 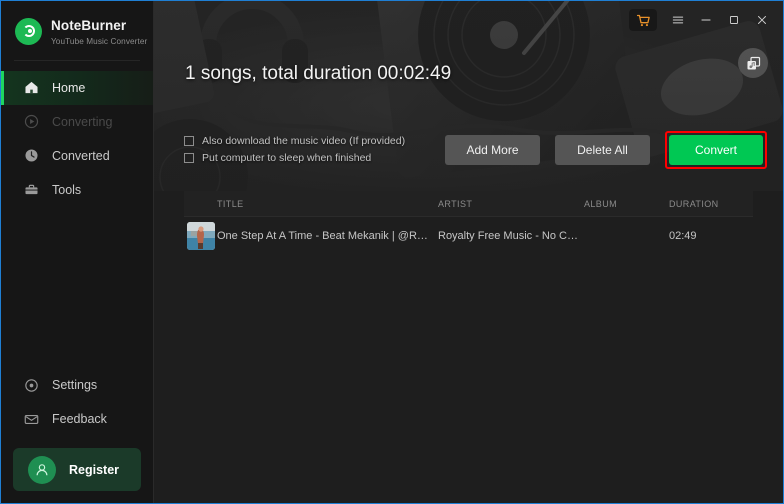 I want to click on user-avatar-icon, so click(x=42, y=469).